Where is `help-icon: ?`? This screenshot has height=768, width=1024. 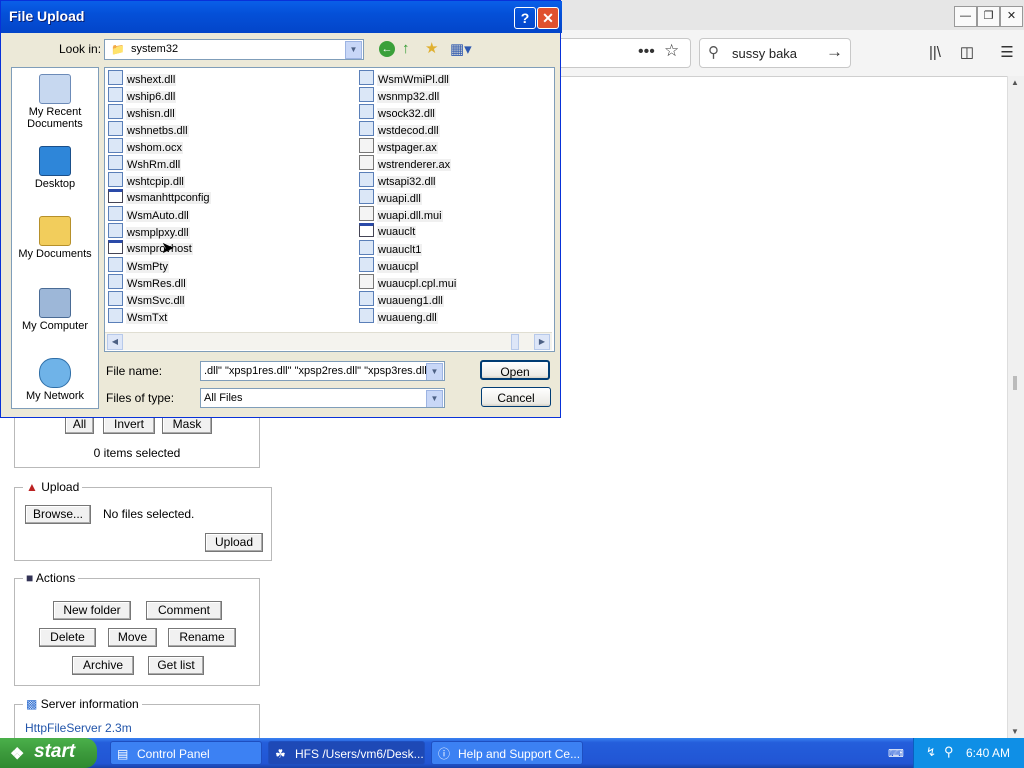 help-icon: ? is located at coordinates (525, 18).